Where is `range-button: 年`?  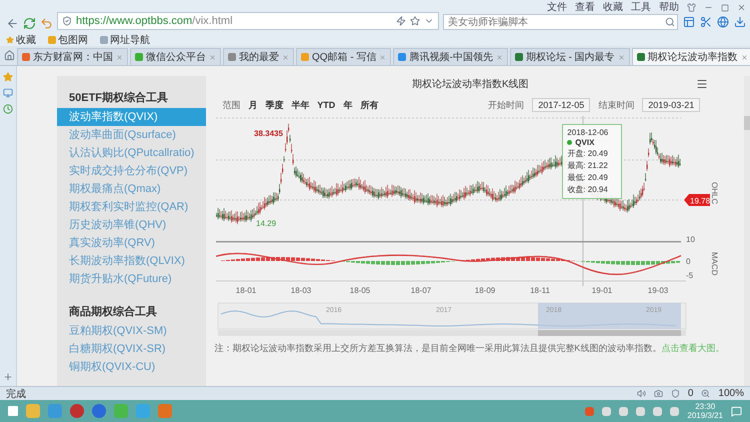 range-button: 年 is located at coordinates (347, 105).